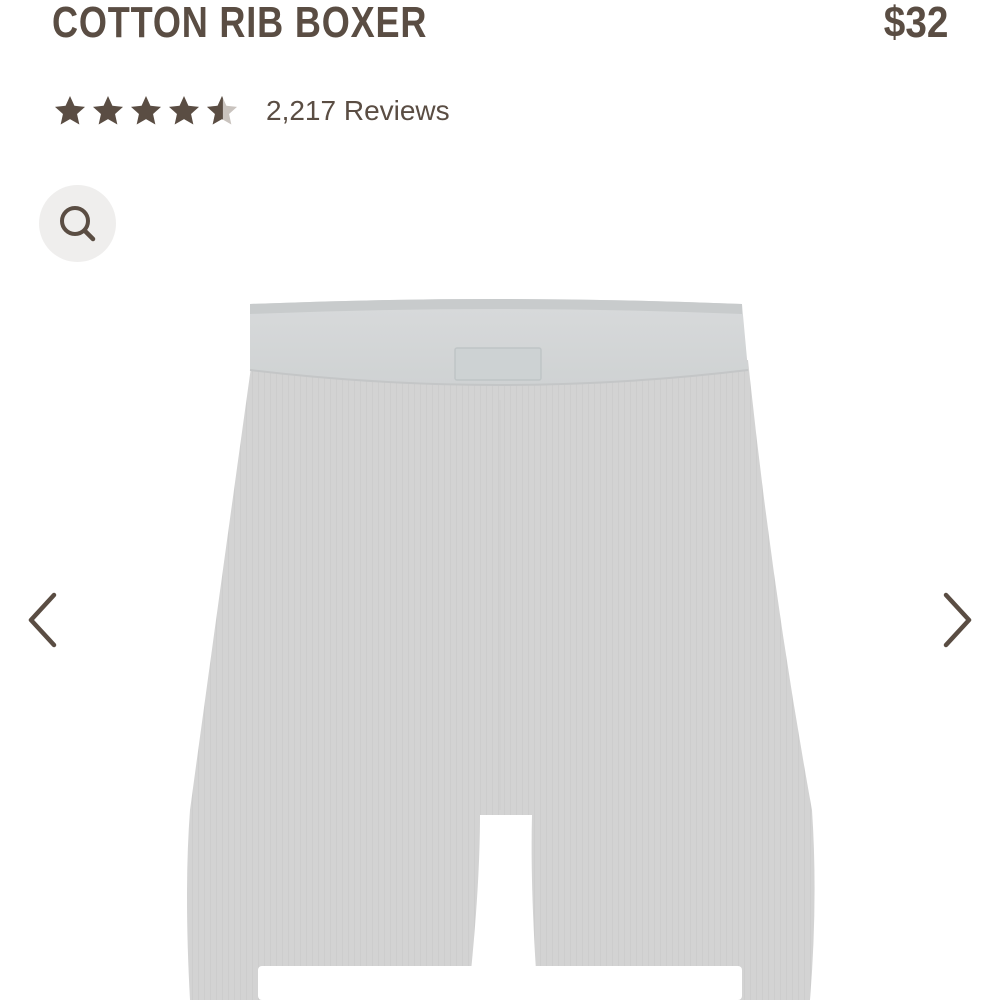  Describe the element at coordinates (498, 364) in the screenshot. I see `logo-patch` at that location.